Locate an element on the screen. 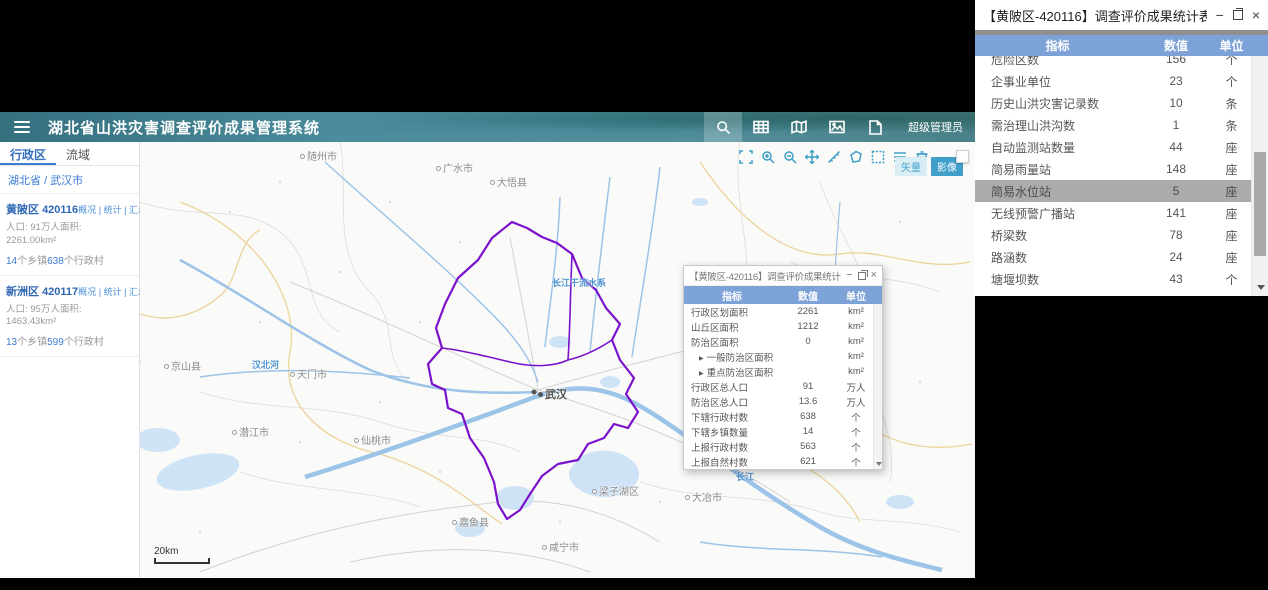 This screenshot has height=590, width=1268. draw-polygon-icon is located at coordinates (855, 156).